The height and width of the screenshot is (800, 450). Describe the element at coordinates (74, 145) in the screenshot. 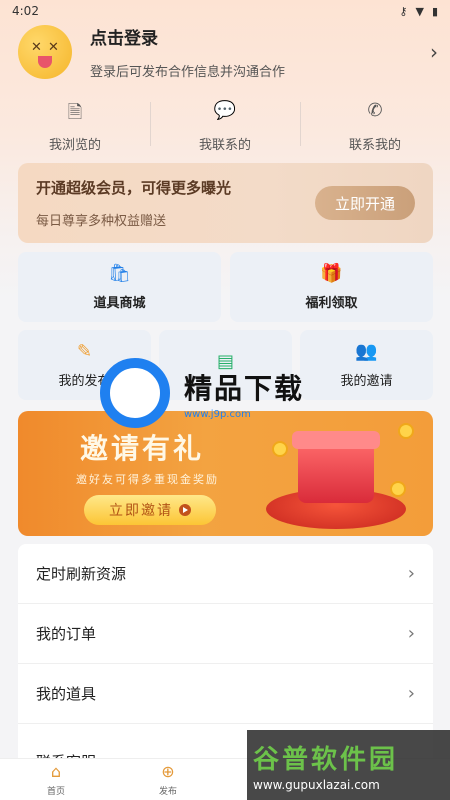

I see `quick-link-label: 我浏览的` at that location.